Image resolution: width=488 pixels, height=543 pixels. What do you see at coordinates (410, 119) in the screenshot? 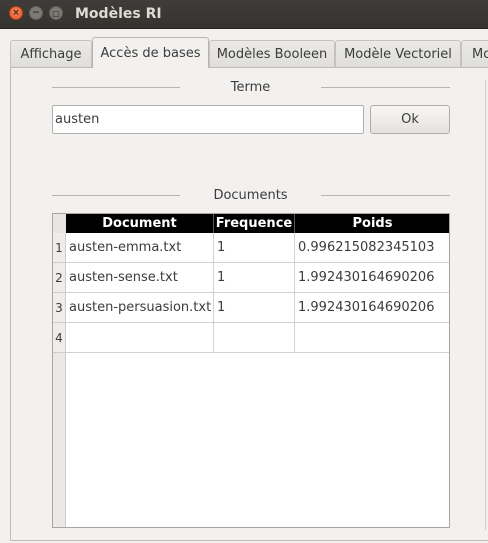
I see `ok-button: Ok` at bounding box center [410, 119].